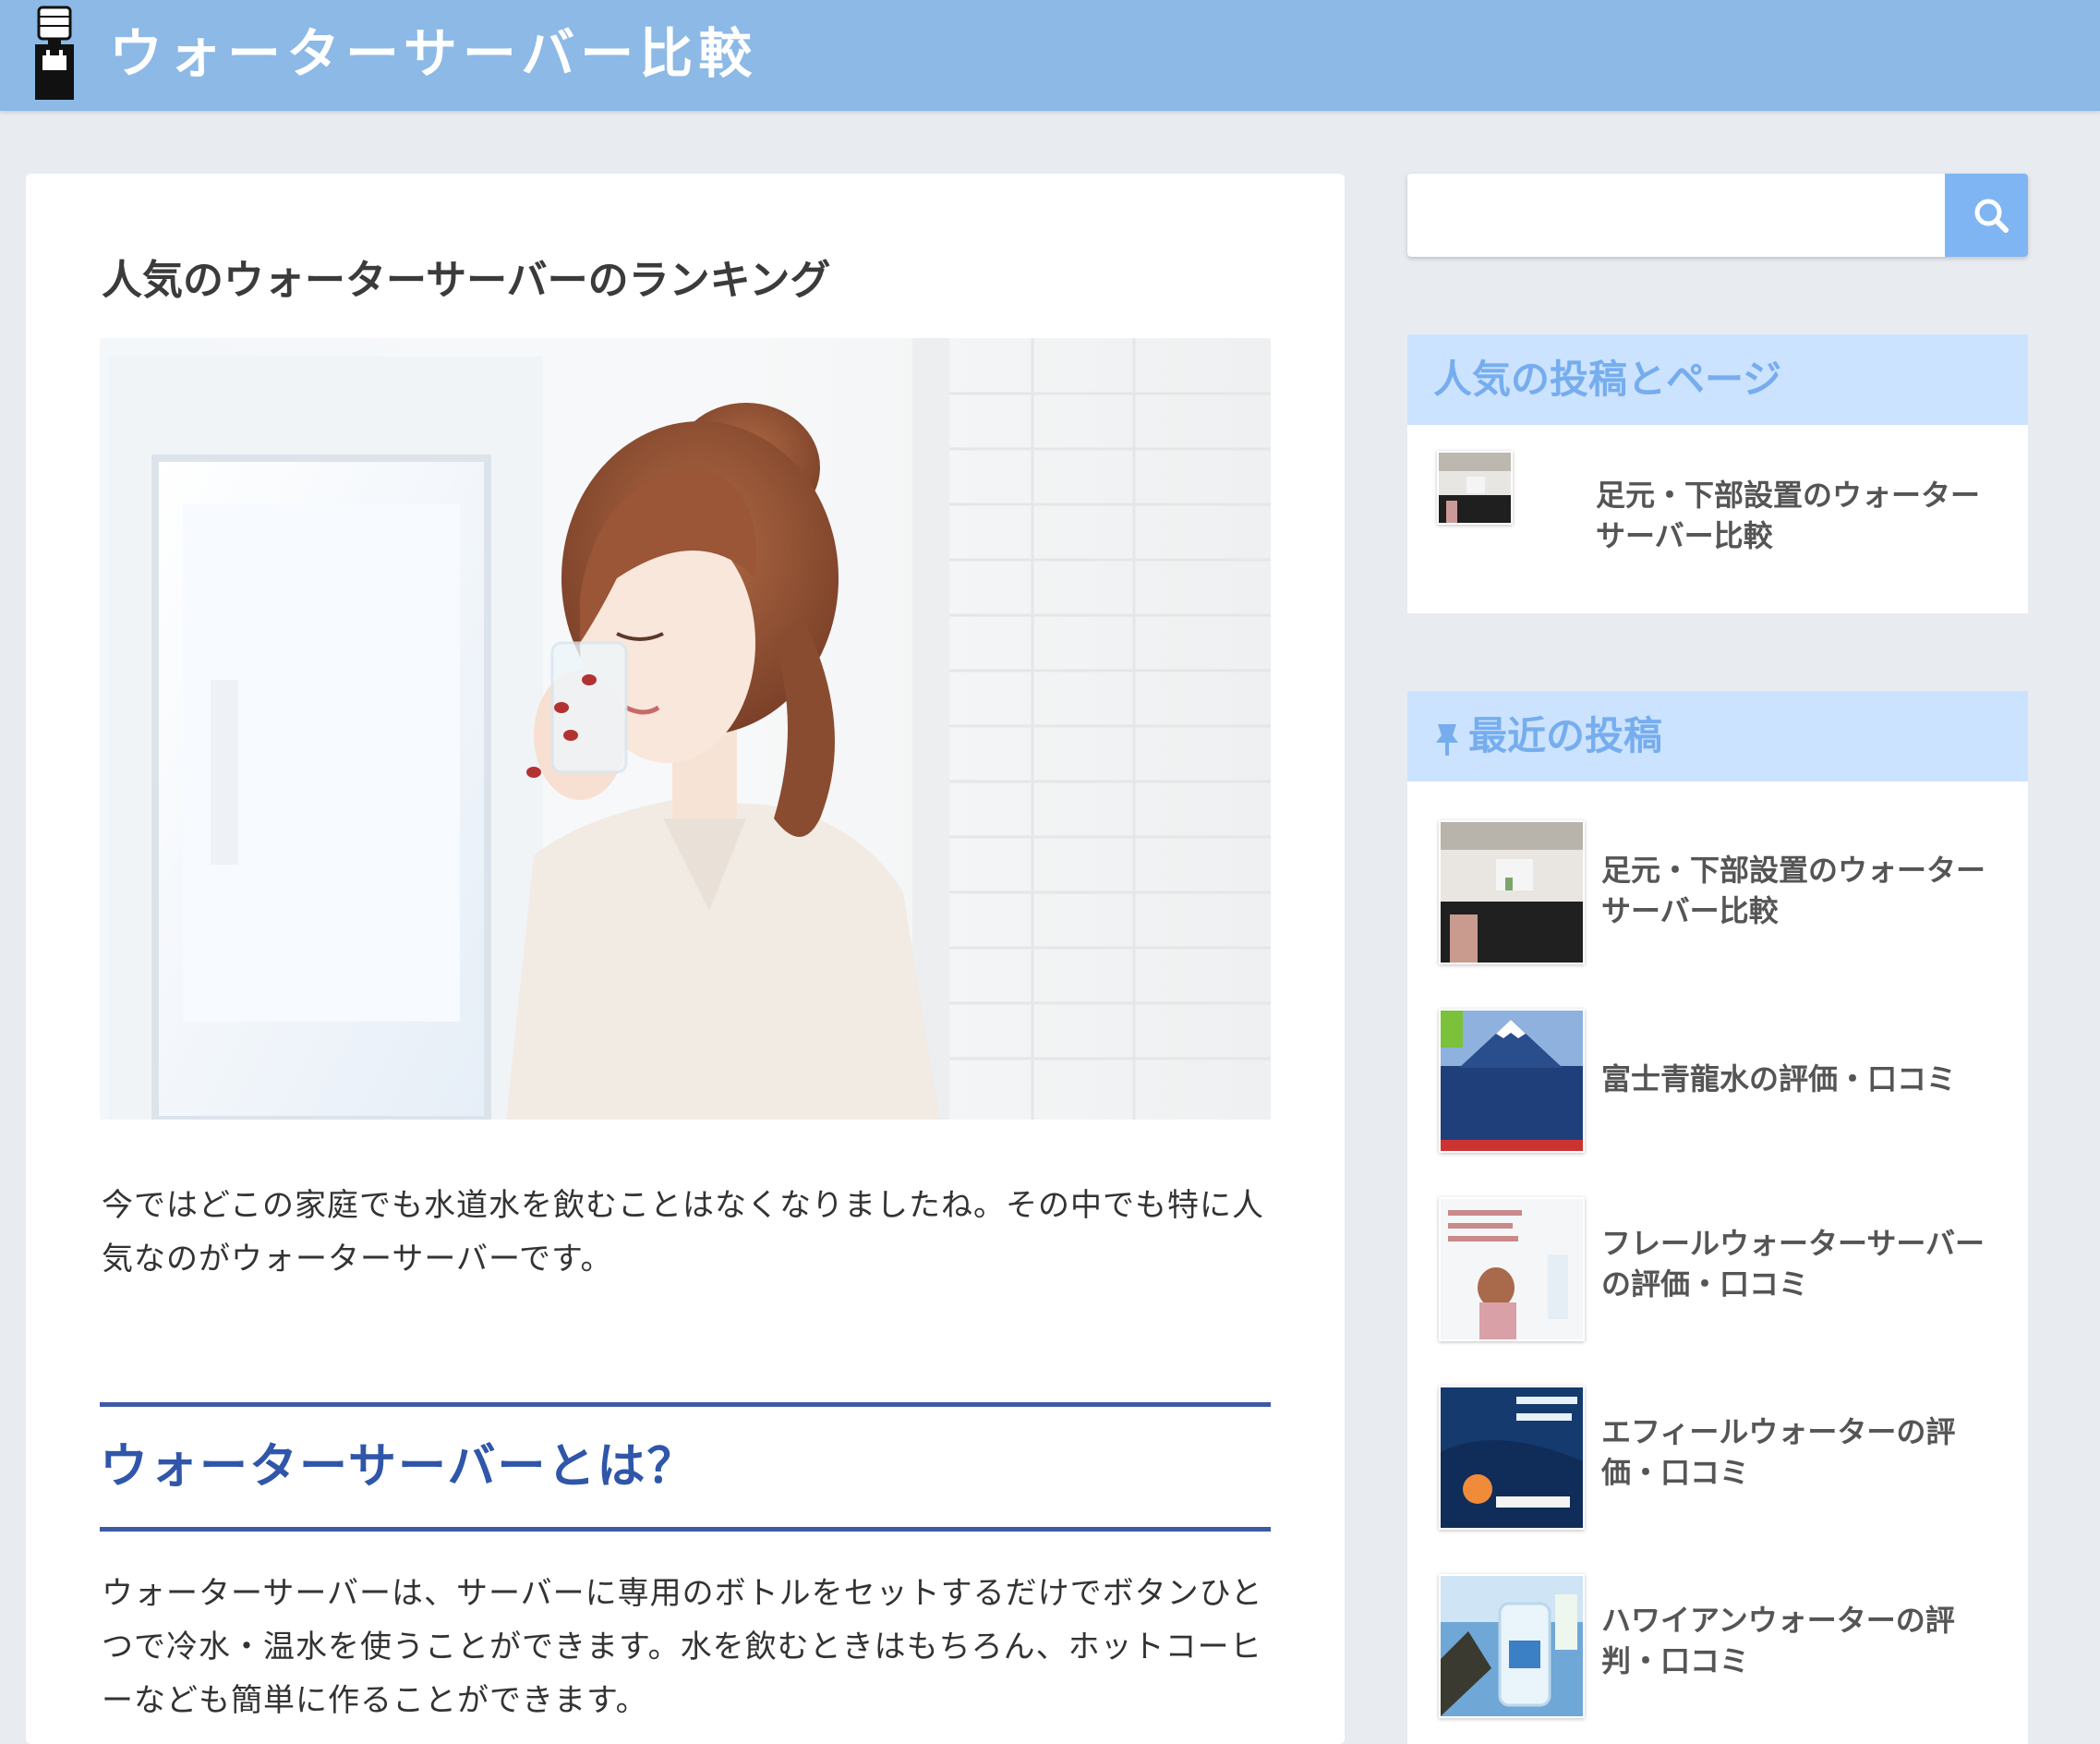  What do you see at coordinates (1050, 55) in the screenshot?
I see `site-header: ウォーターサーバー比較` at bounding box center [1050, 55].